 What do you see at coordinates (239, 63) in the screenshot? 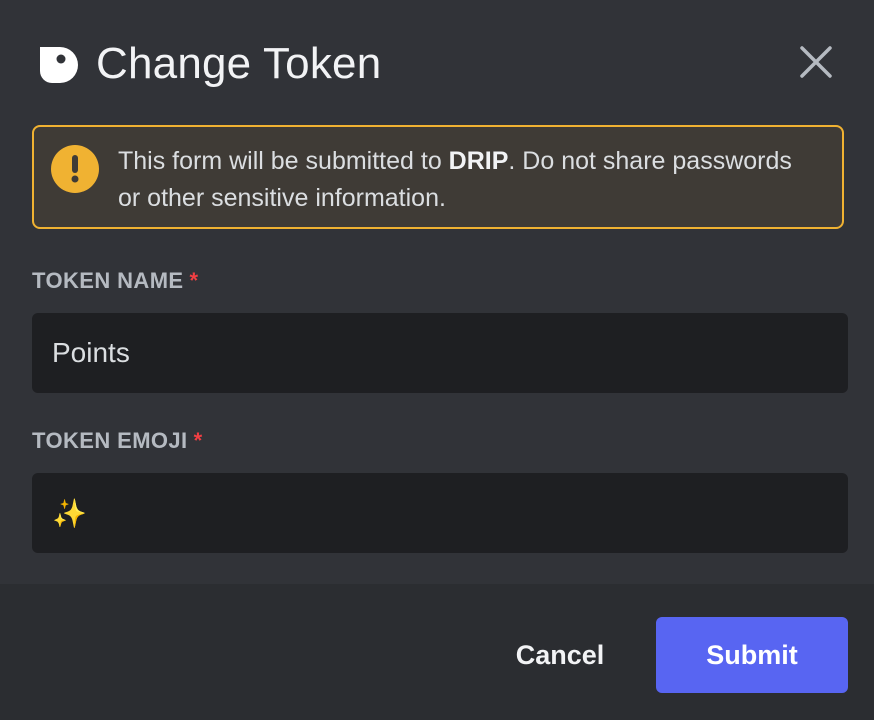
I see `modal-title: Change Token` at bounding box center [239, 63].